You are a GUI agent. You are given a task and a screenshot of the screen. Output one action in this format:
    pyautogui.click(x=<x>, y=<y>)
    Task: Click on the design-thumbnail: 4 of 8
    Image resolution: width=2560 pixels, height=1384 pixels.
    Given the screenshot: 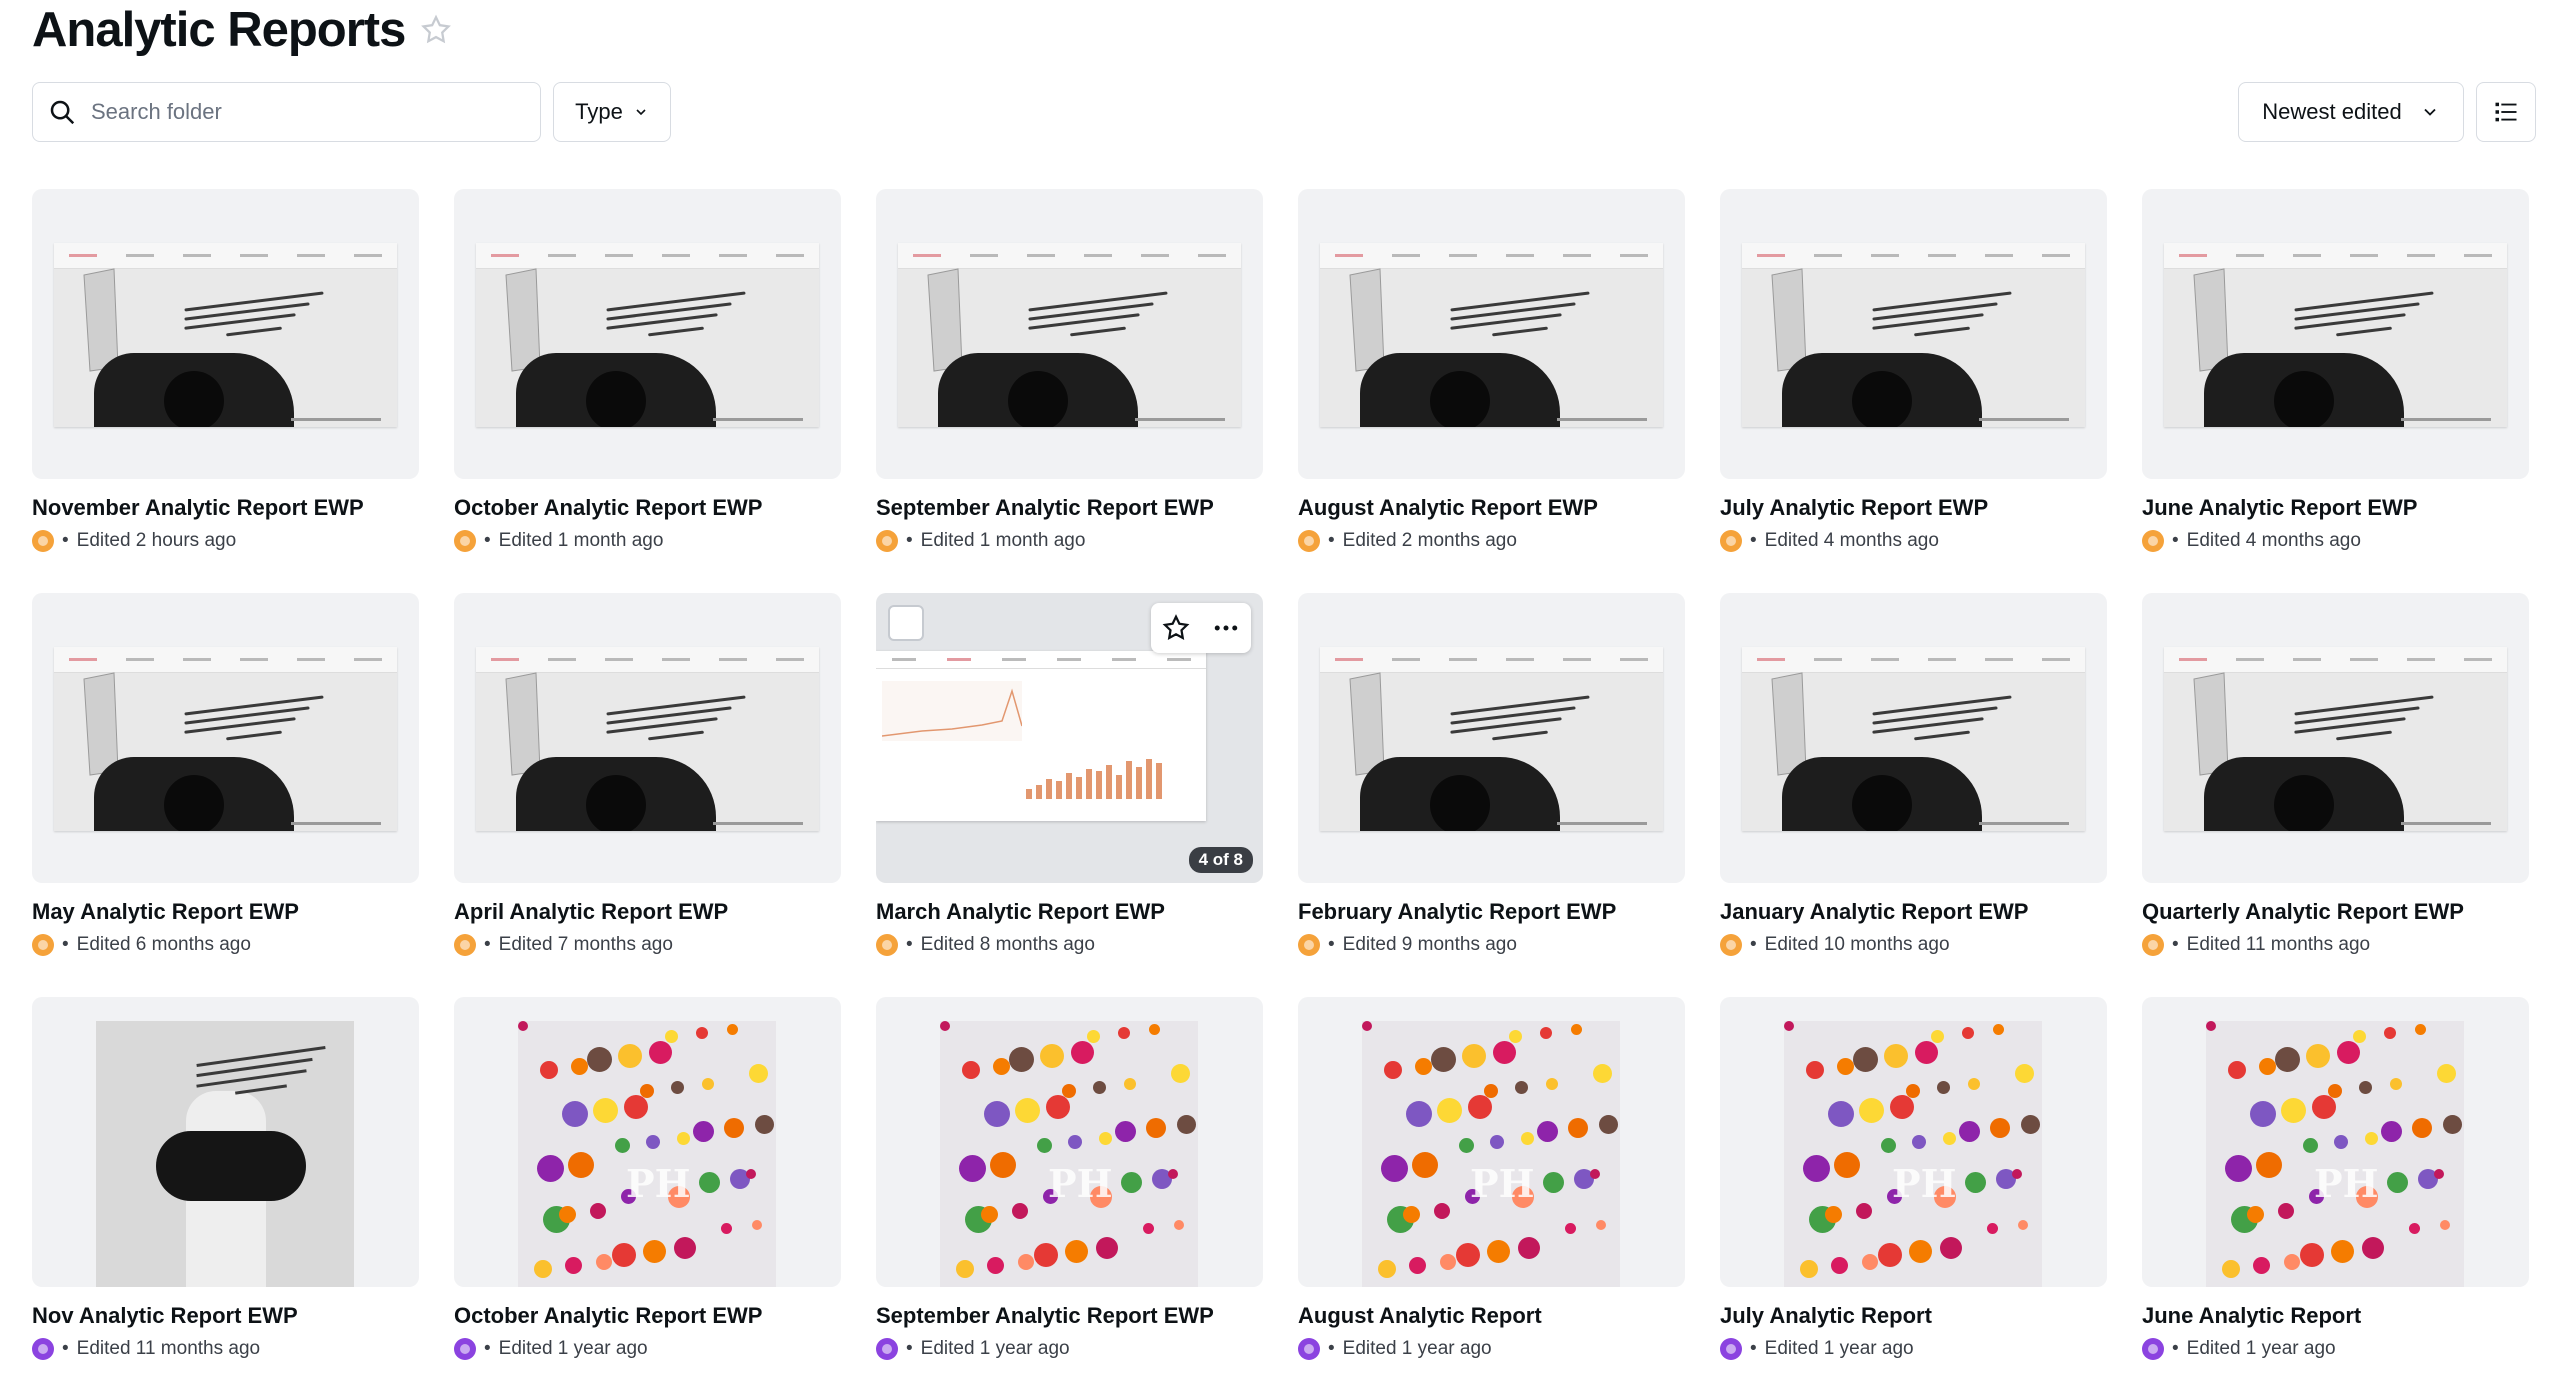 What is the action you would take?
    pyautogui.click(x=1069, y=738)
    